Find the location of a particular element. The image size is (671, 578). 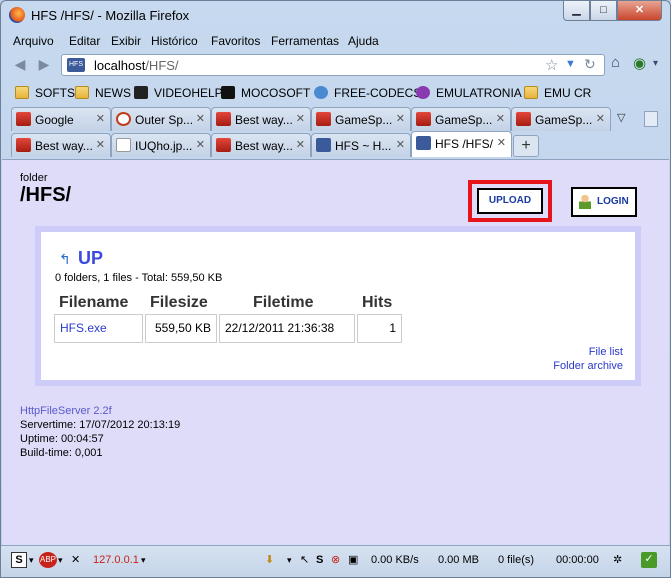

menu-historico: Histórico is located at coordinates (174, 41).